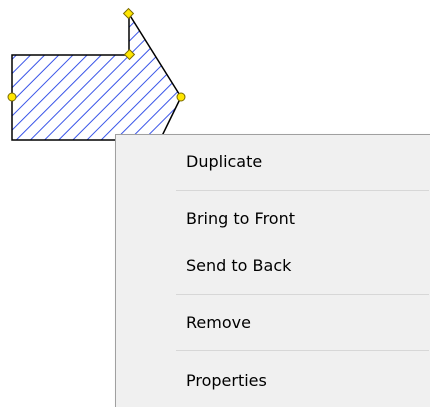 The height and width of the screenshot is (407, 430). I want to click on menu-item-remove: Remove, so click(272, 323).